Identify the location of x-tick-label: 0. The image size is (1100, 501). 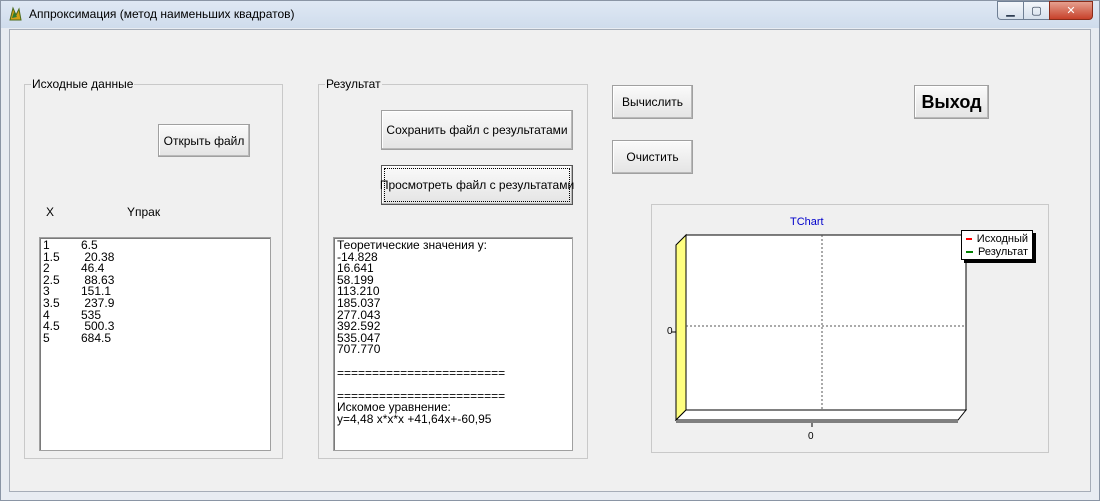
(811, 436).